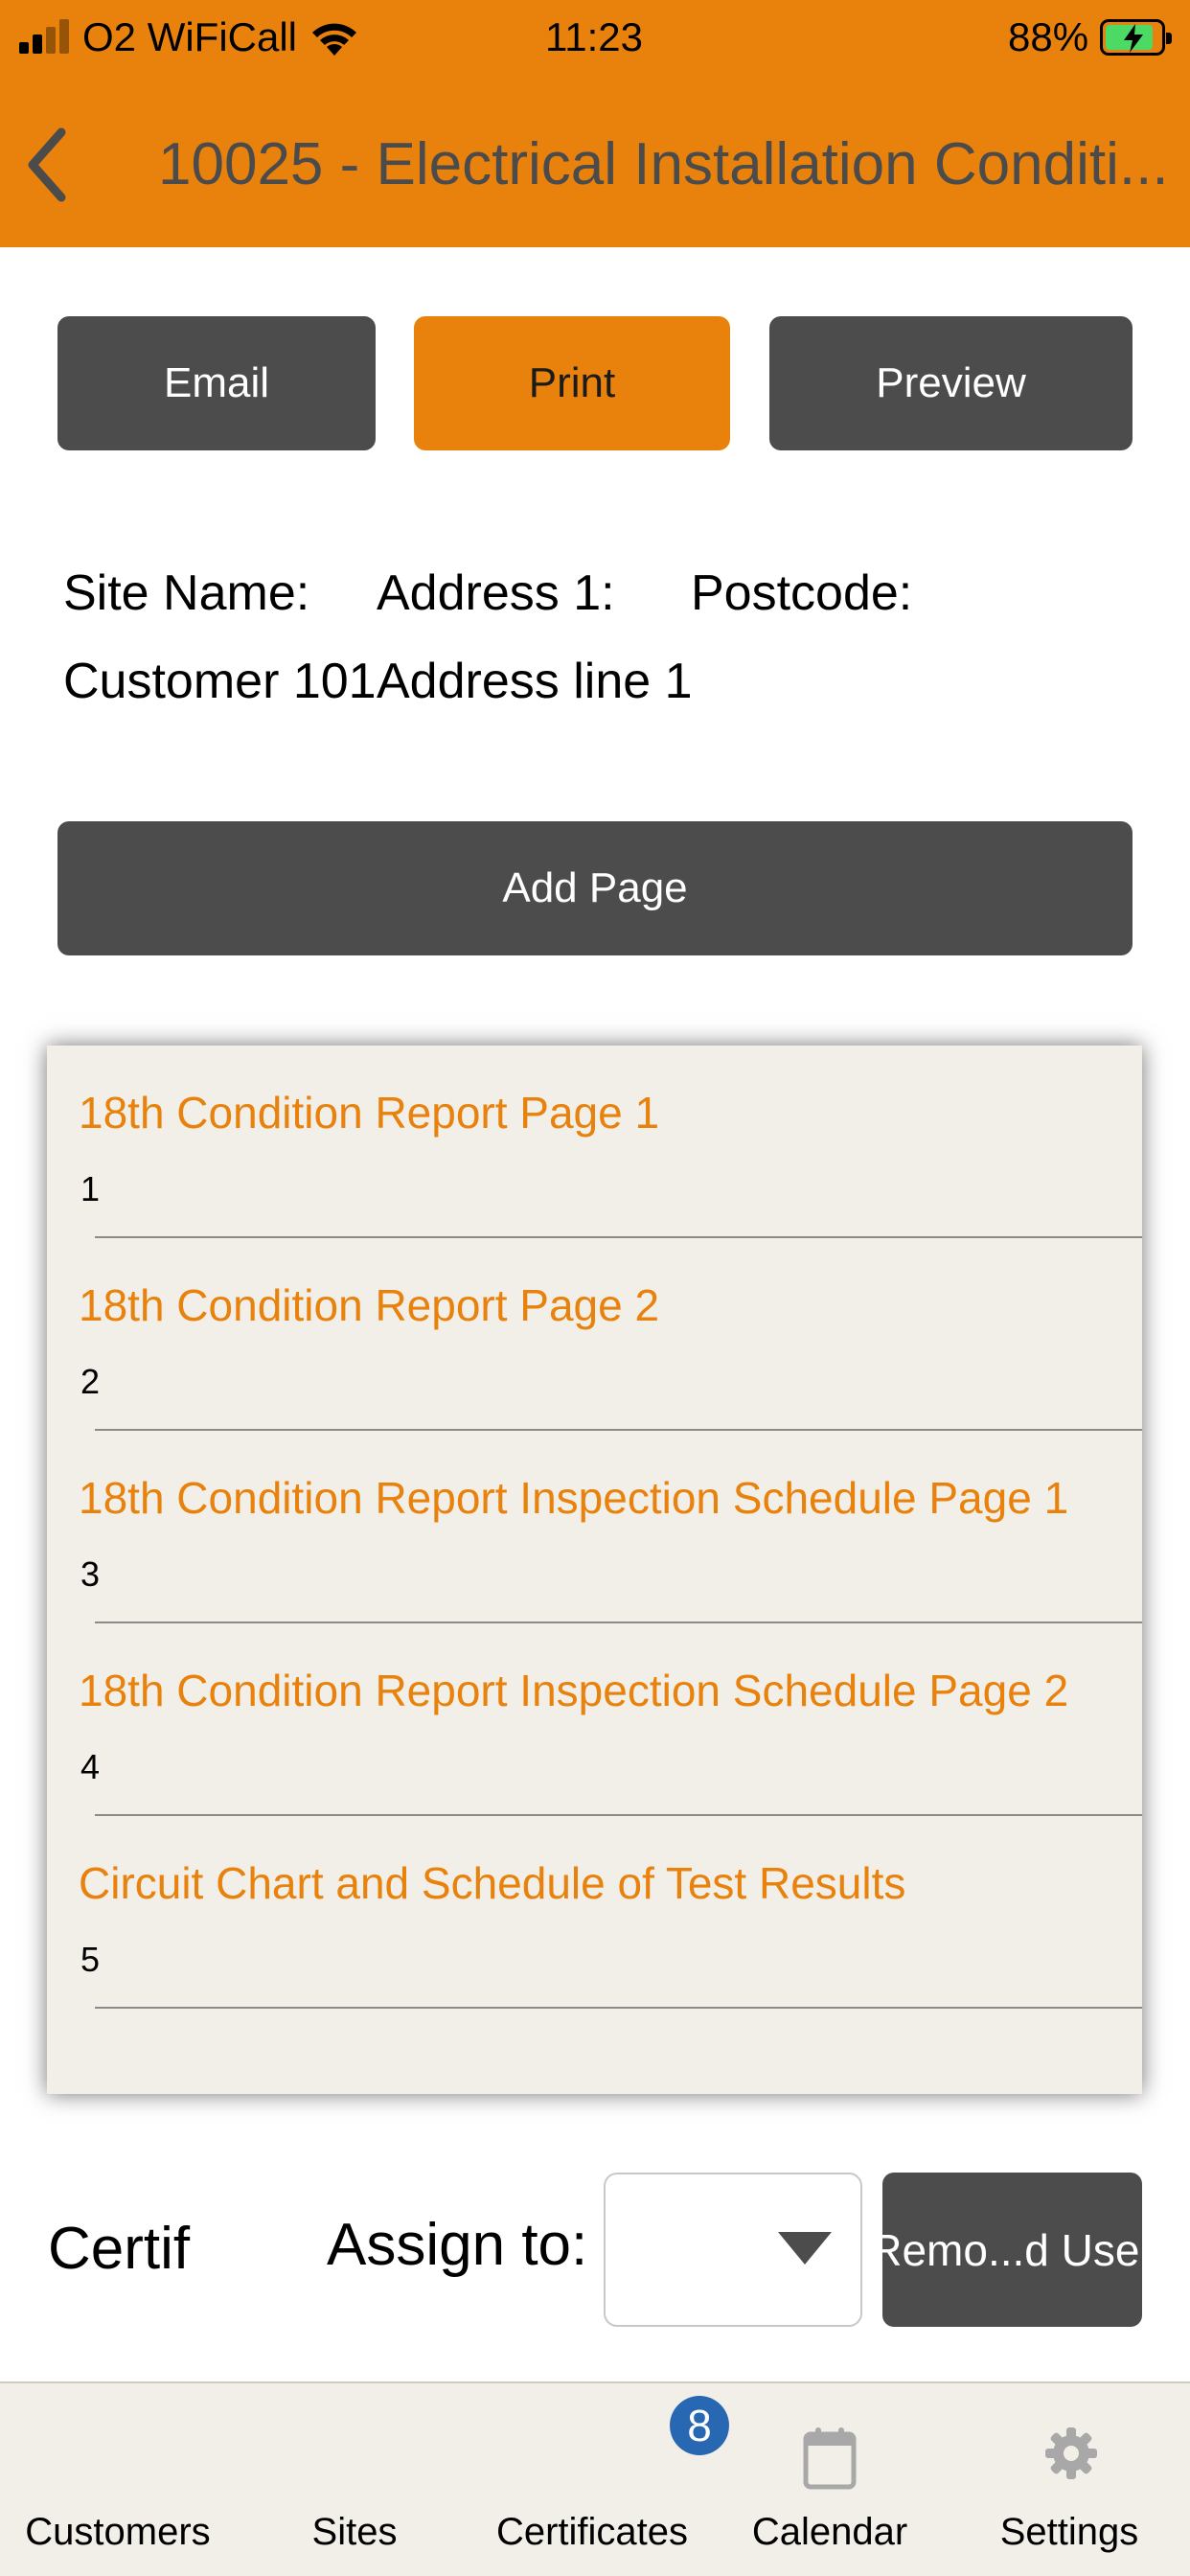 This screenshot has width=1190, height=2576. Describe the element at coordinates (496, 593) in the screenshot. I see `address-label: Address 1:` at that location.